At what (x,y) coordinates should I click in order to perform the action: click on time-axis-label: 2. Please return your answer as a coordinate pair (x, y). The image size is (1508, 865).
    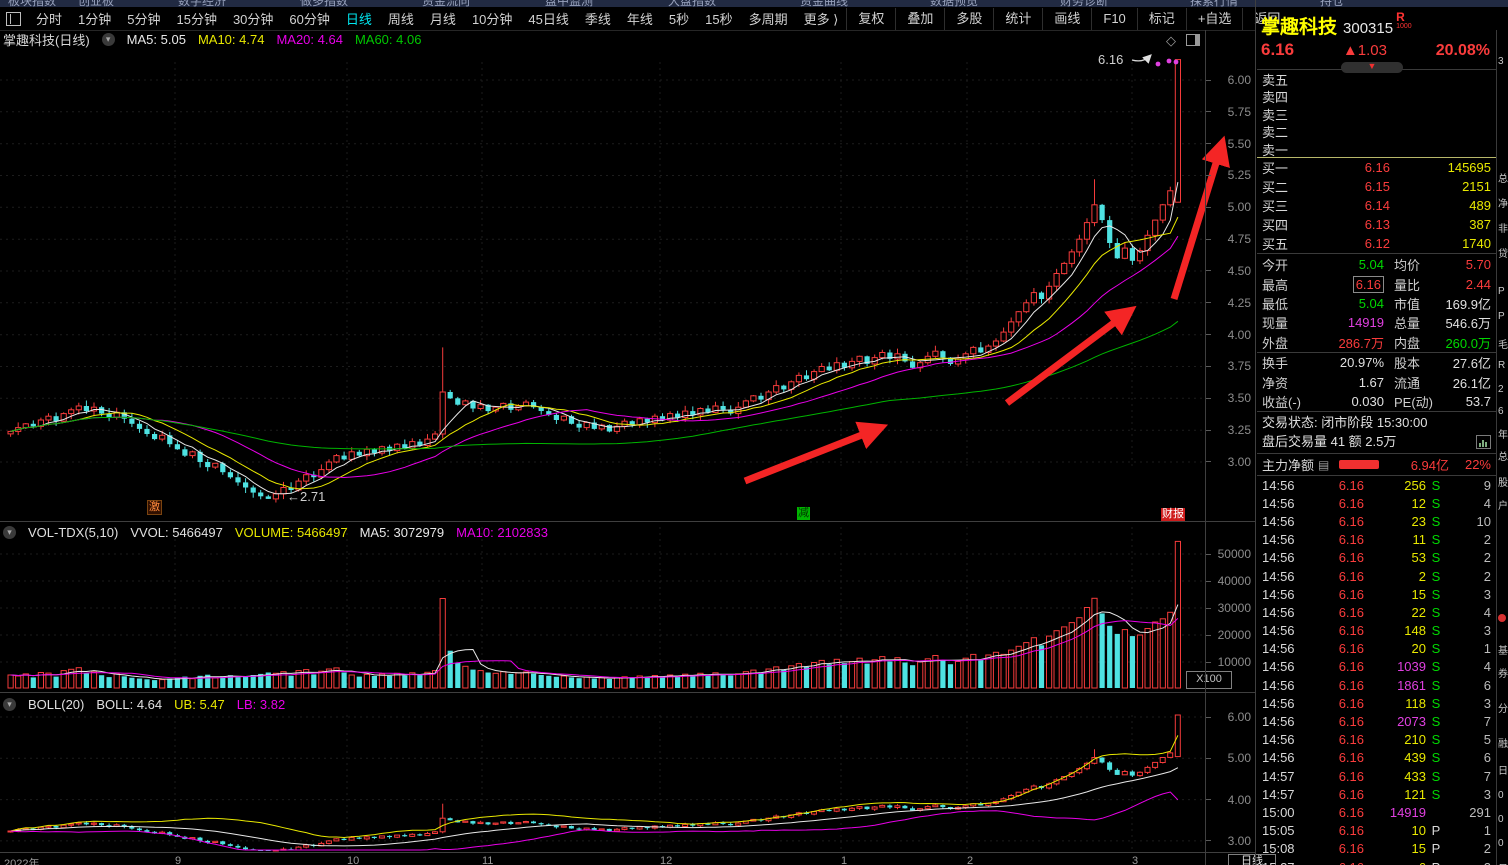
    Looking at the image, I should click on (970, 860).